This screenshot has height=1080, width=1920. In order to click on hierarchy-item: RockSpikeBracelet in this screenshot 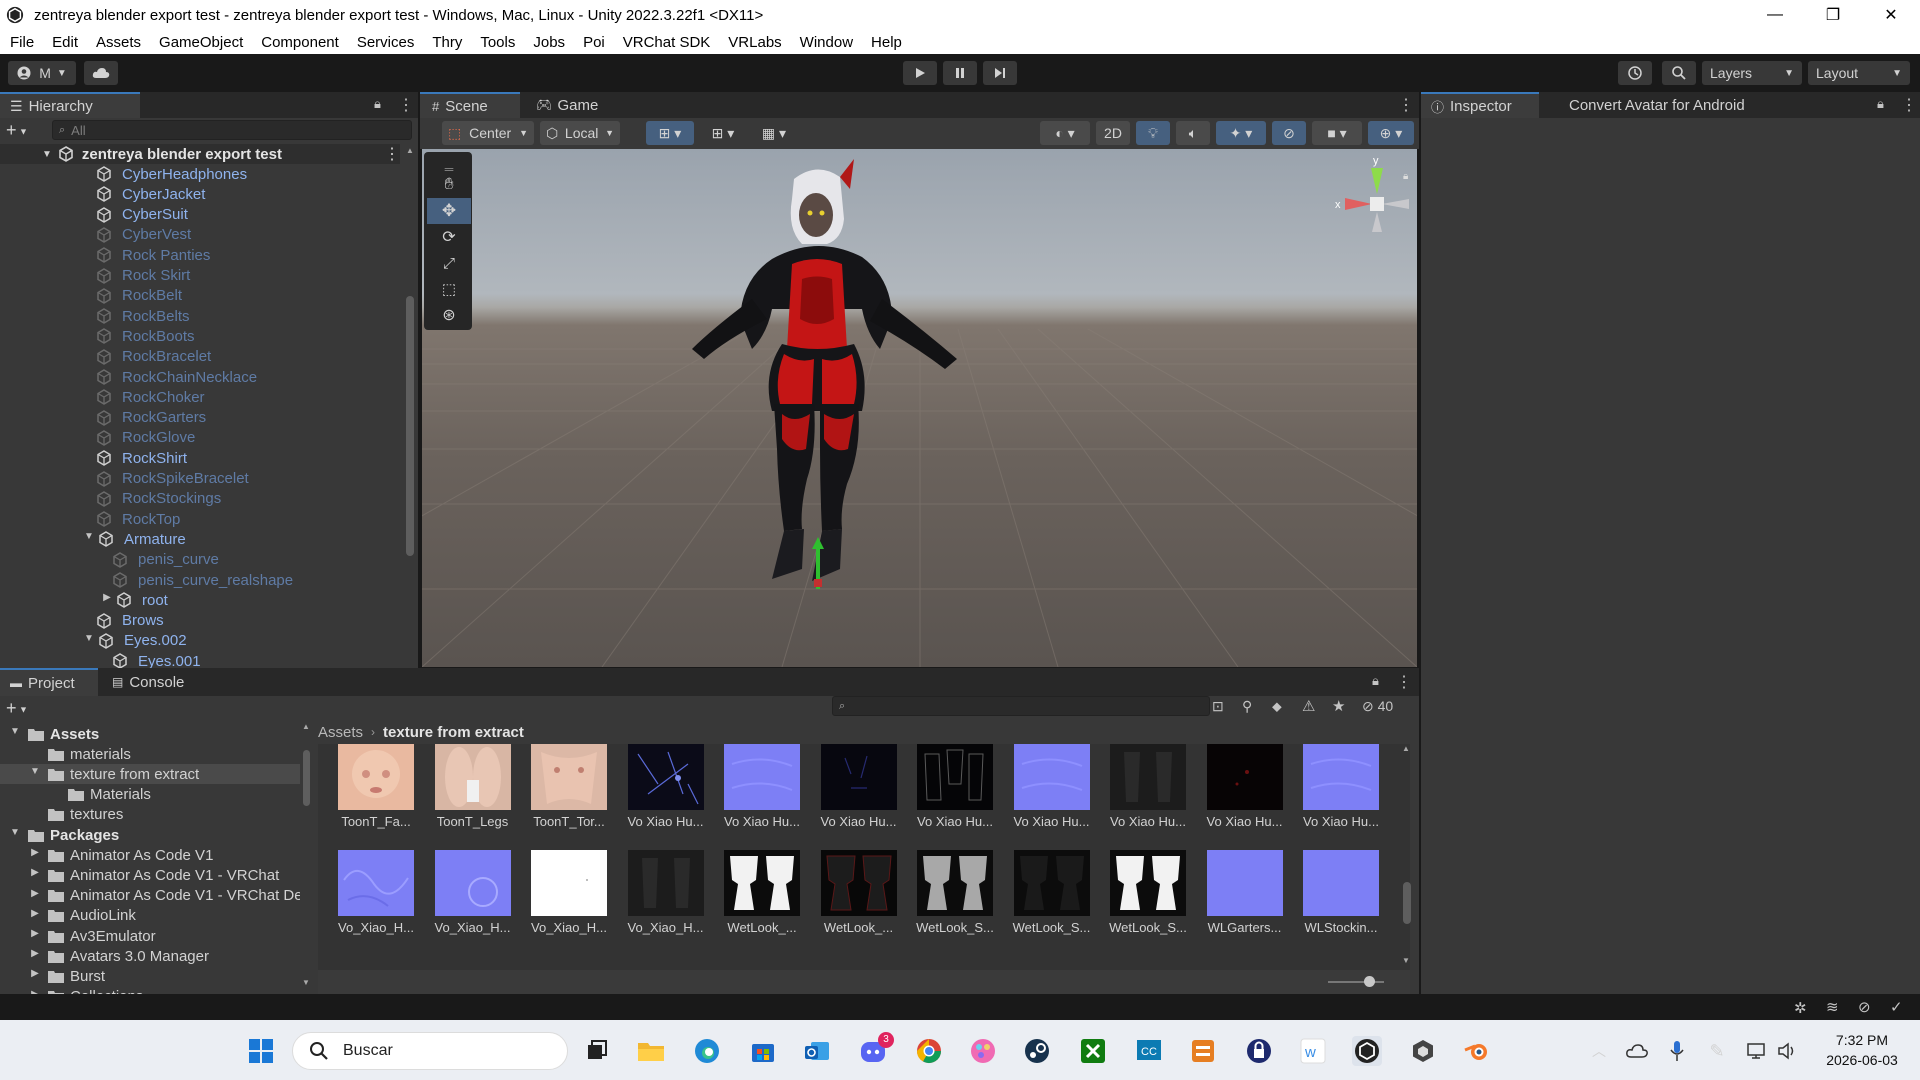, I will do `click(124, 479)`.